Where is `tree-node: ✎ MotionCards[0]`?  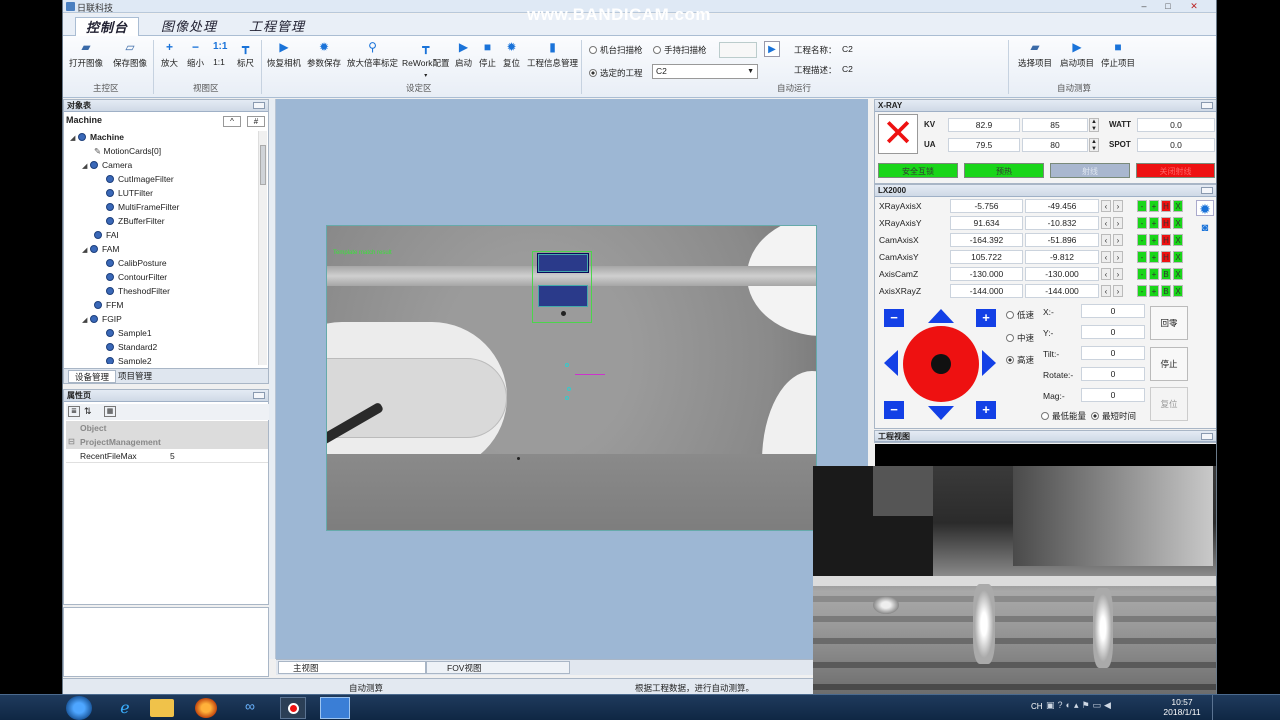
tree-node: ✎ MotionCards[0] is located at coordinates (127, 151).